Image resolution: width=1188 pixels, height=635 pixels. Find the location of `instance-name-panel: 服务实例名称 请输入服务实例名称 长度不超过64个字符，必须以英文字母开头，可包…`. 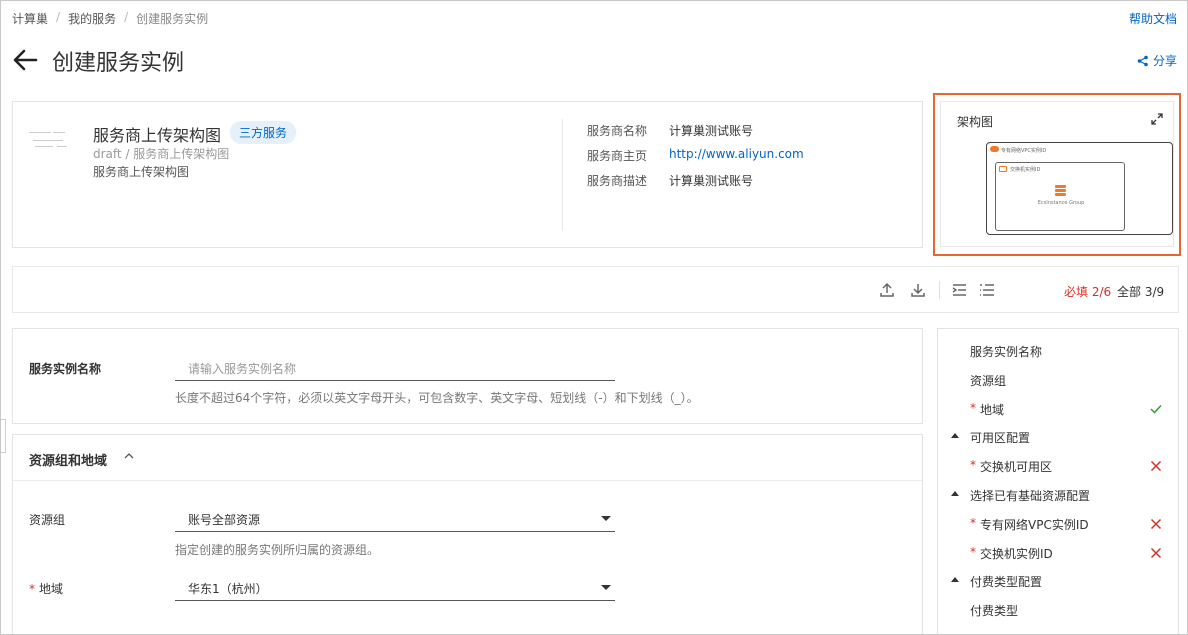

instance-name-panel: 服务实例名称 请输入服务实例名称 长度不超过64个字符，必须以英文字母开头，可包… is located at coordinates (467, 376).